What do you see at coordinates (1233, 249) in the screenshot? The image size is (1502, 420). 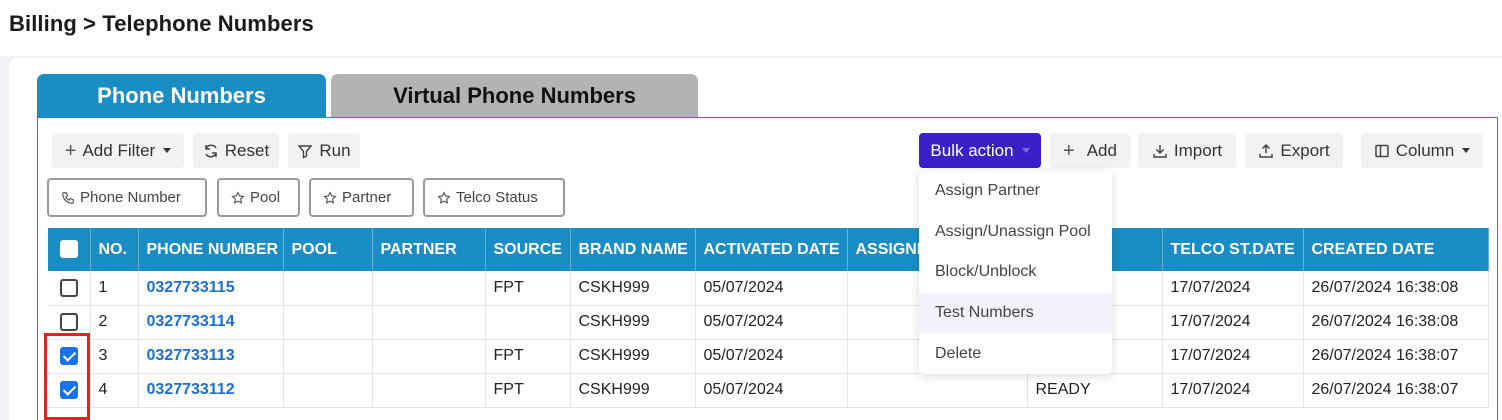 I see `column-header: TELCO ST.DATE` at bounding box center [1233, 249].